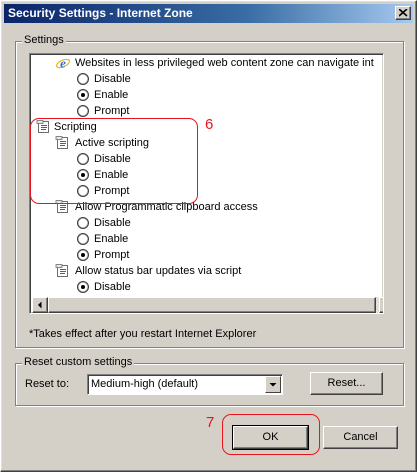  I want to click on annotation-scripting-highlight, so click(114, 161).